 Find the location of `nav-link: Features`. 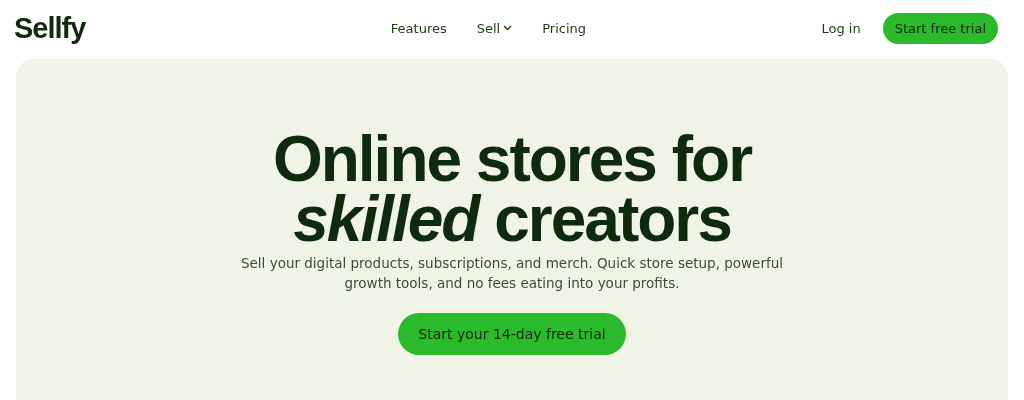

nav-link: Features is located at coordinates (418, 28).